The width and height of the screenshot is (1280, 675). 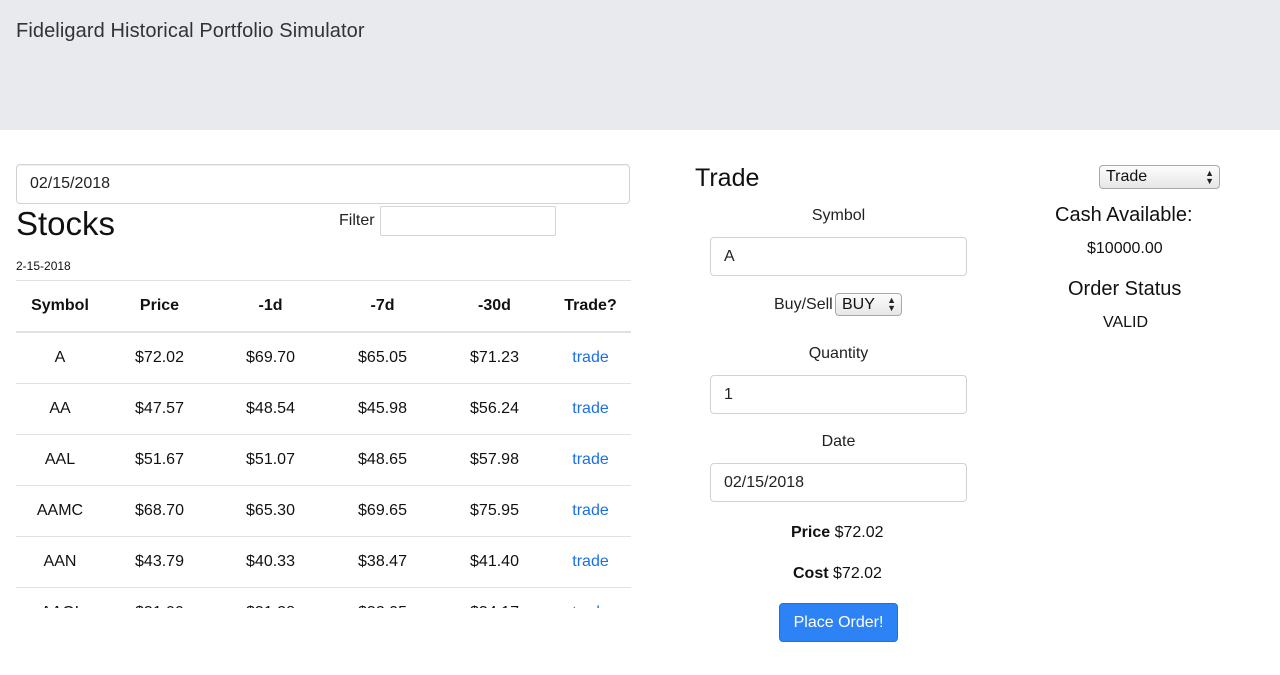 I want to click on filter-input, so click(x=468, y=221).